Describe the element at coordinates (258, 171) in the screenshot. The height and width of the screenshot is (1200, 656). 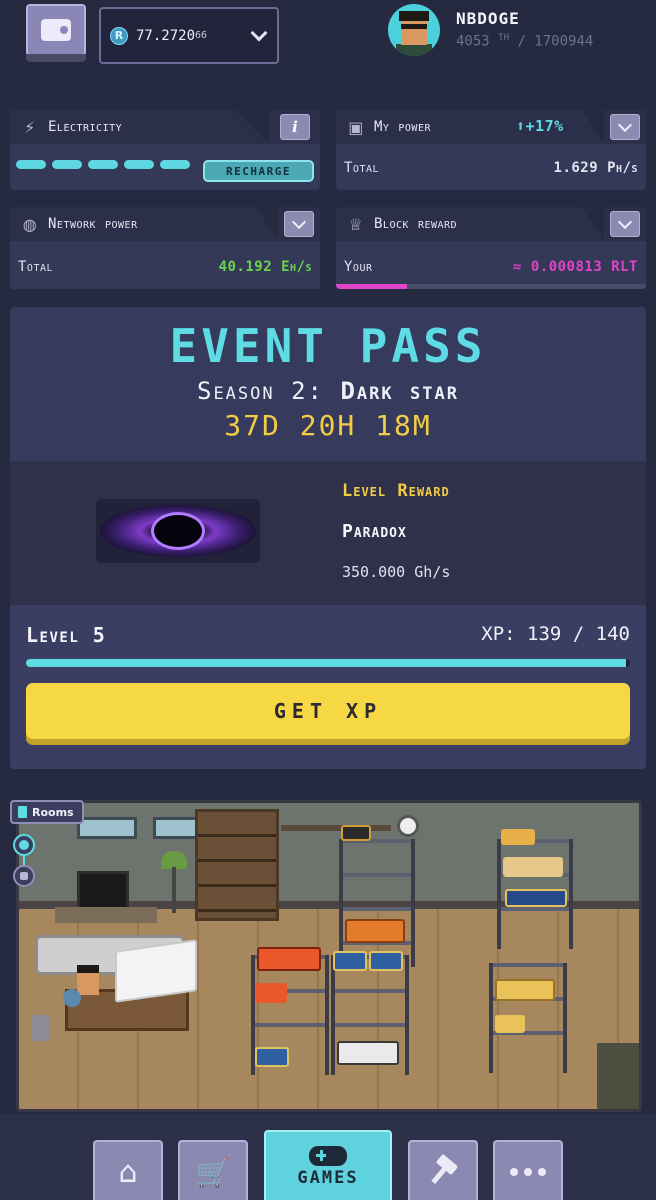
I see `recharge-button: RECHARGE` at that location.